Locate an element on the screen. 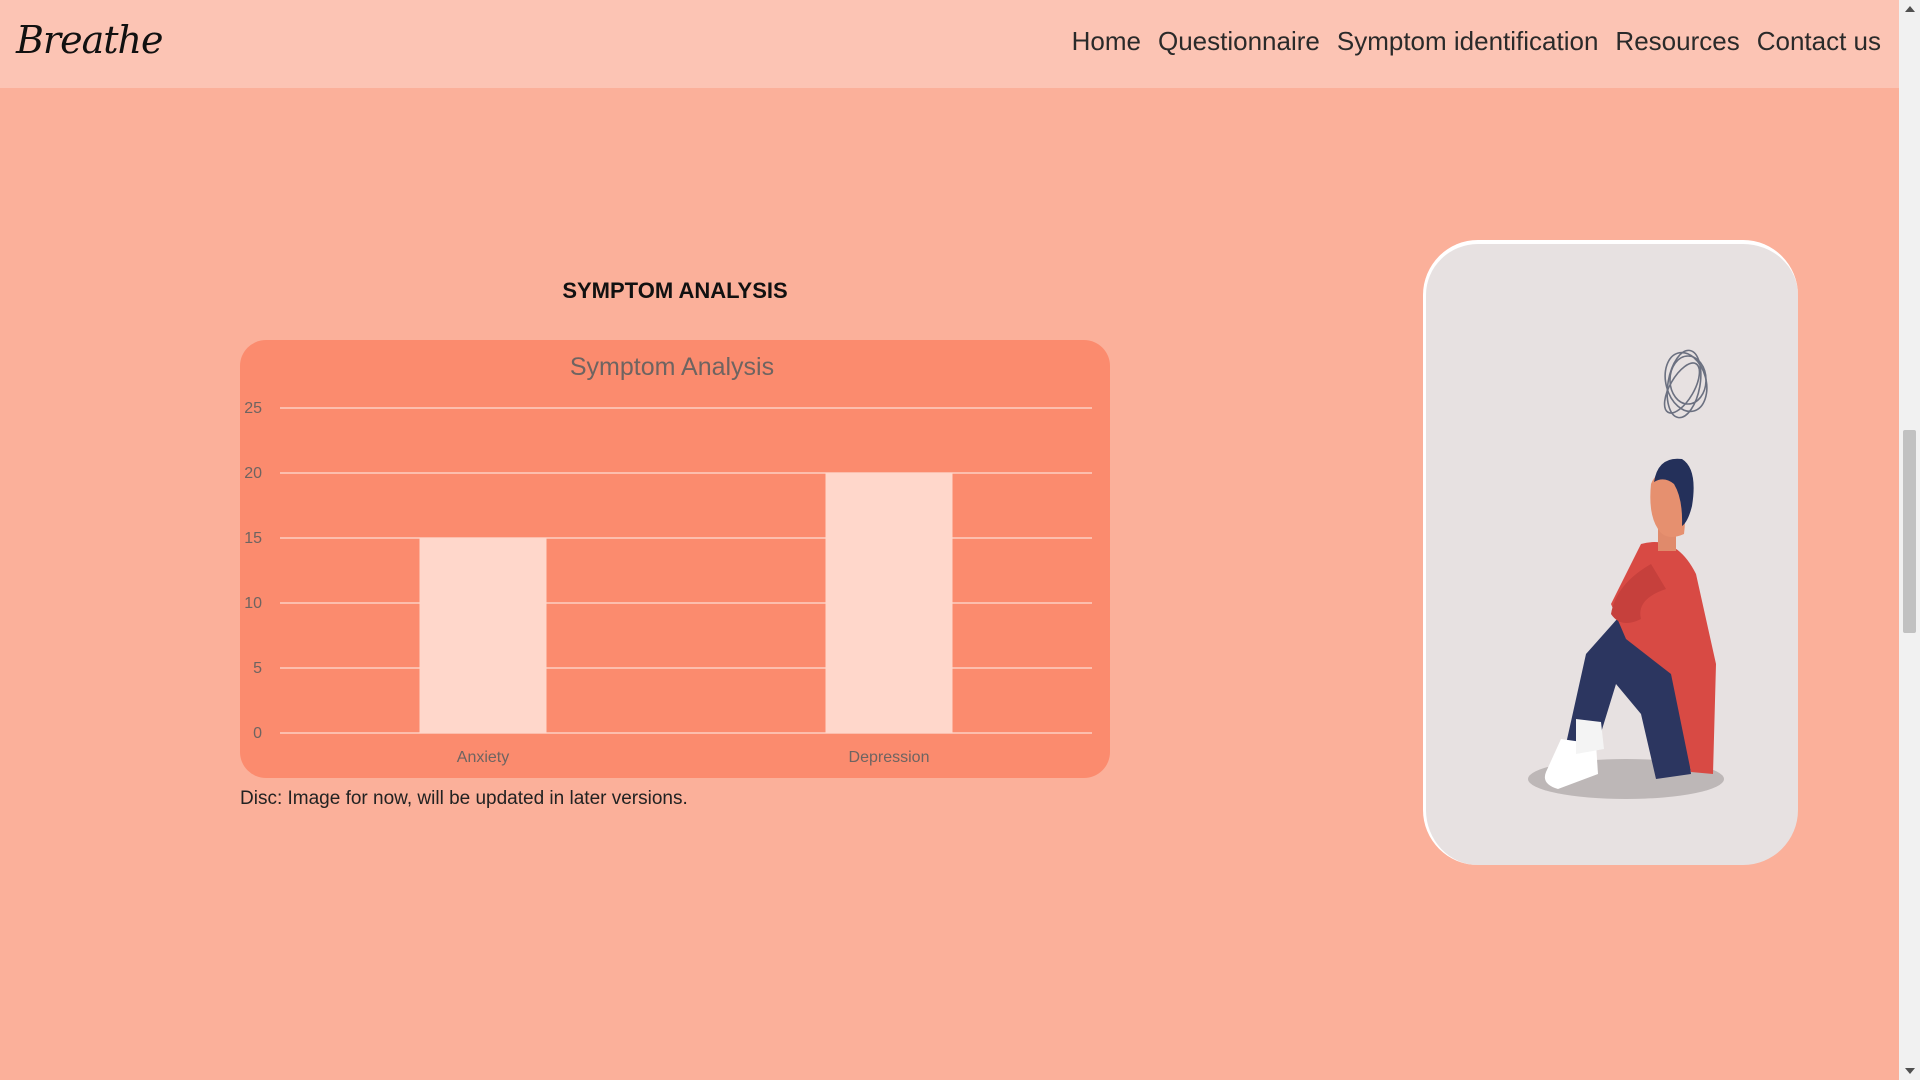  nav-link-questionnaire: Questionnaire is located at coordinates (1239, 41).